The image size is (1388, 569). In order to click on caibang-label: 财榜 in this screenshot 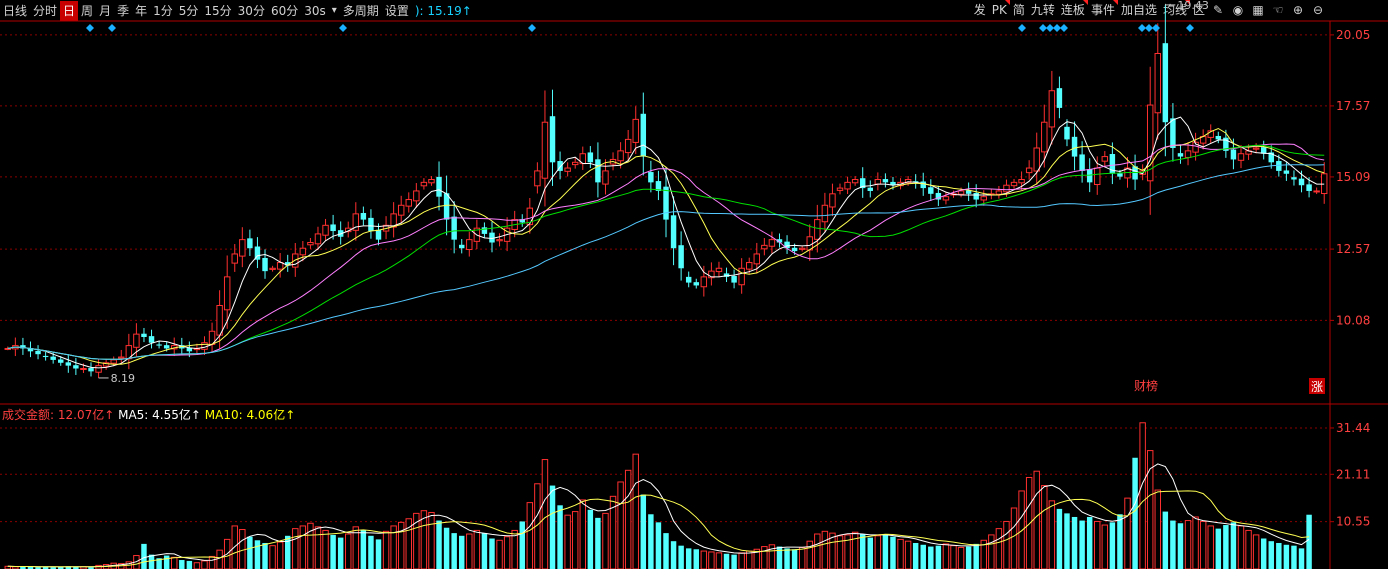, I will do `click(1146, 385)`.